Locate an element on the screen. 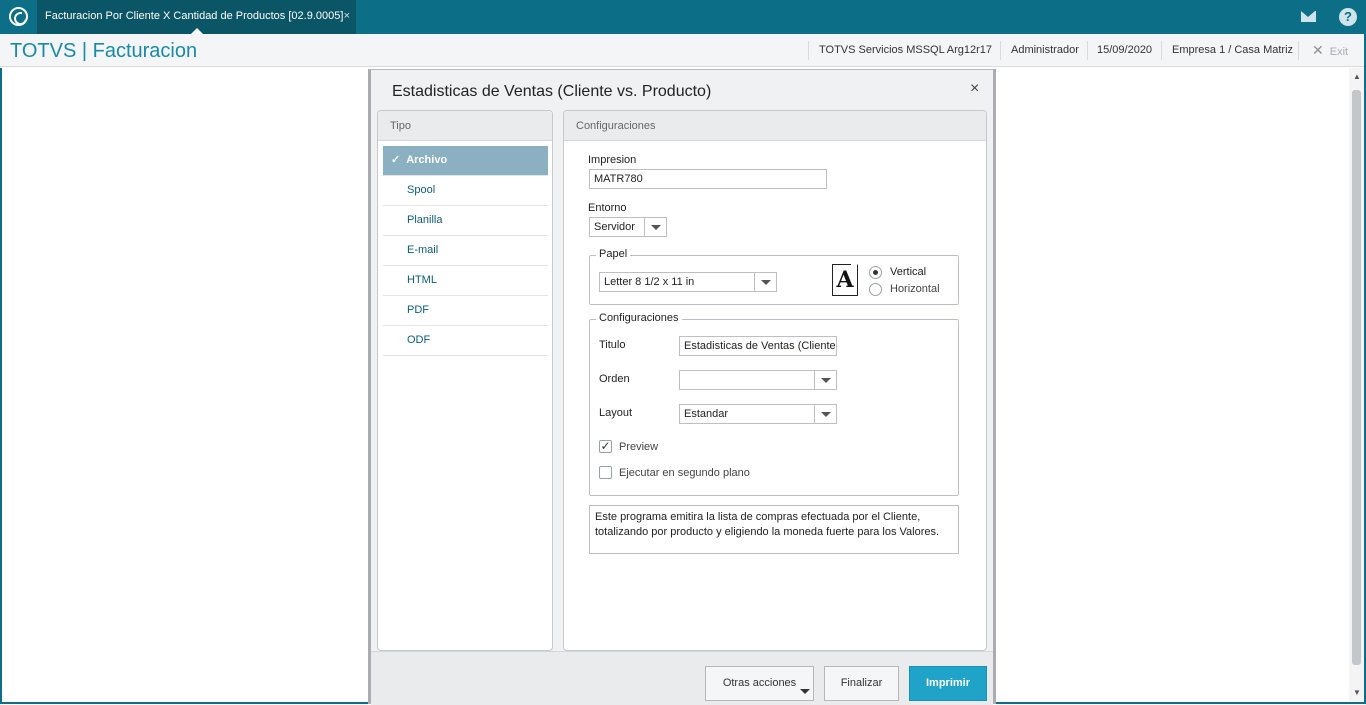 The image size is (1366, 705). otras-acciones-label: Otras acciones is located at coordinates (759, 683).